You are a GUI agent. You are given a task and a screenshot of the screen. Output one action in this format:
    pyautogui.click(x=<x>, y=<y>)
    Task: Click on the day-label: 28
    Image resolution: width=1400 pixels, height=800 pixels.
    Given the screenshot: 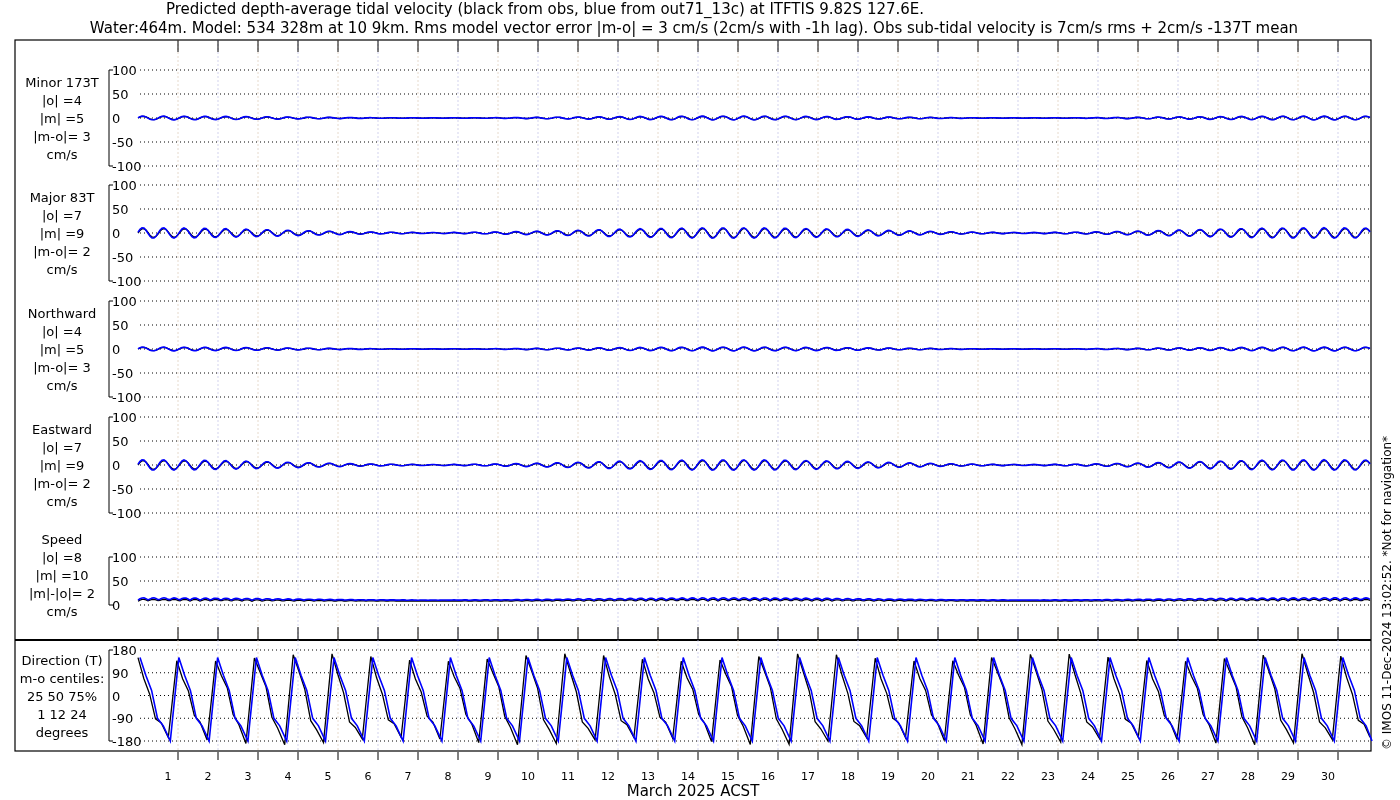 What is the action you would take?
    pyautogui.click(x=1248, y=776)
    